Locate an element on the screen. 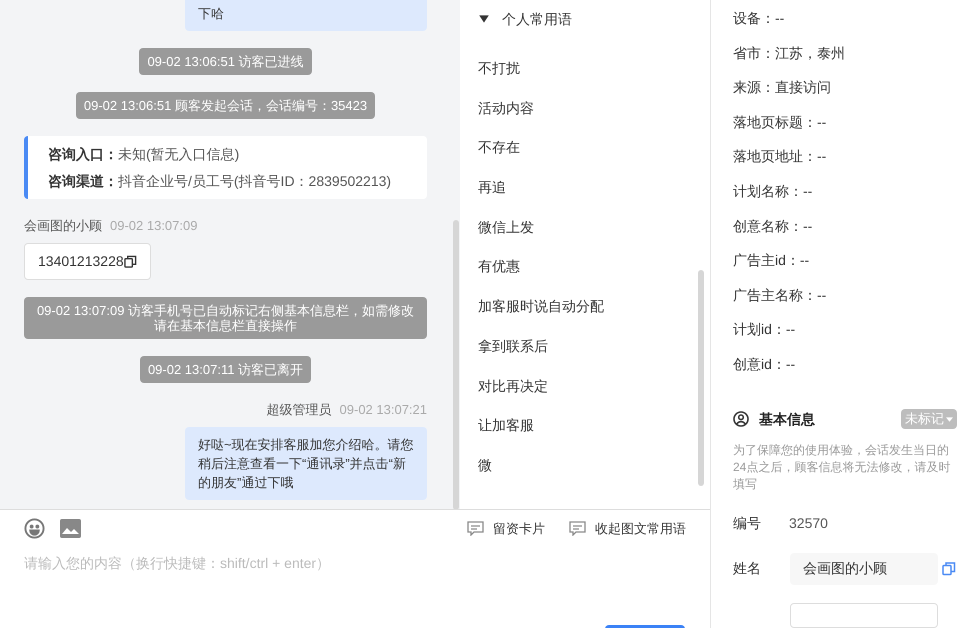 The height and width of the screenshot is (628, 977). phrase-item: 微 is located at coordinates (585, 474).